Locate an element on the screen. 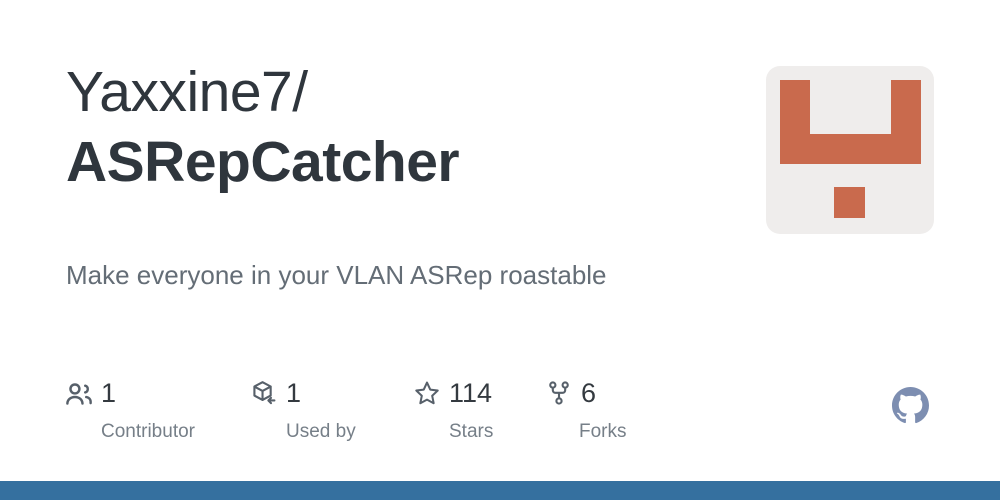  package-dependents-icon is located at coordinates (264, 393).